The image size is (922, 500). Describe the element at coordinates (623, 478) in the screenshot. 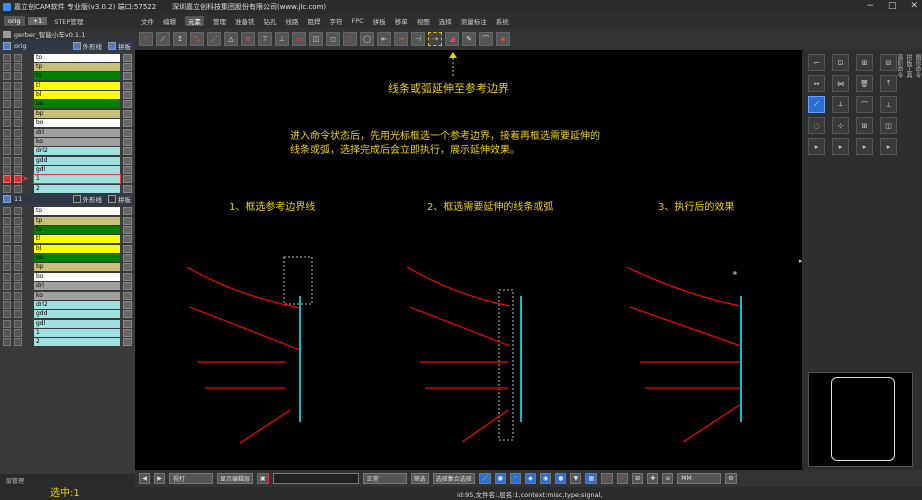

I see `measure-icon: ⟋` at that location.